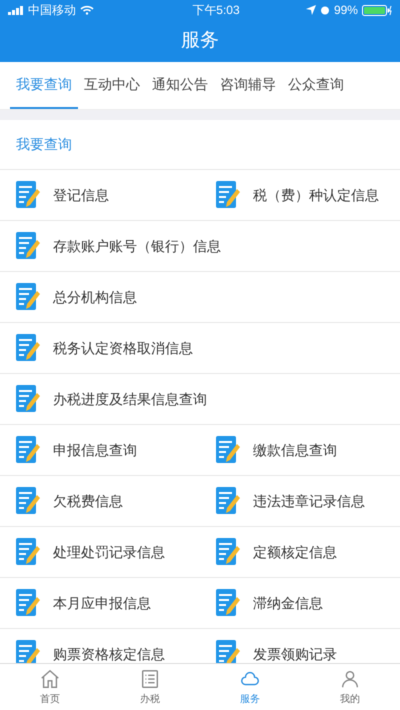  I want to click on query-label: 办税进度及结果信息查询, so click(130, 399).